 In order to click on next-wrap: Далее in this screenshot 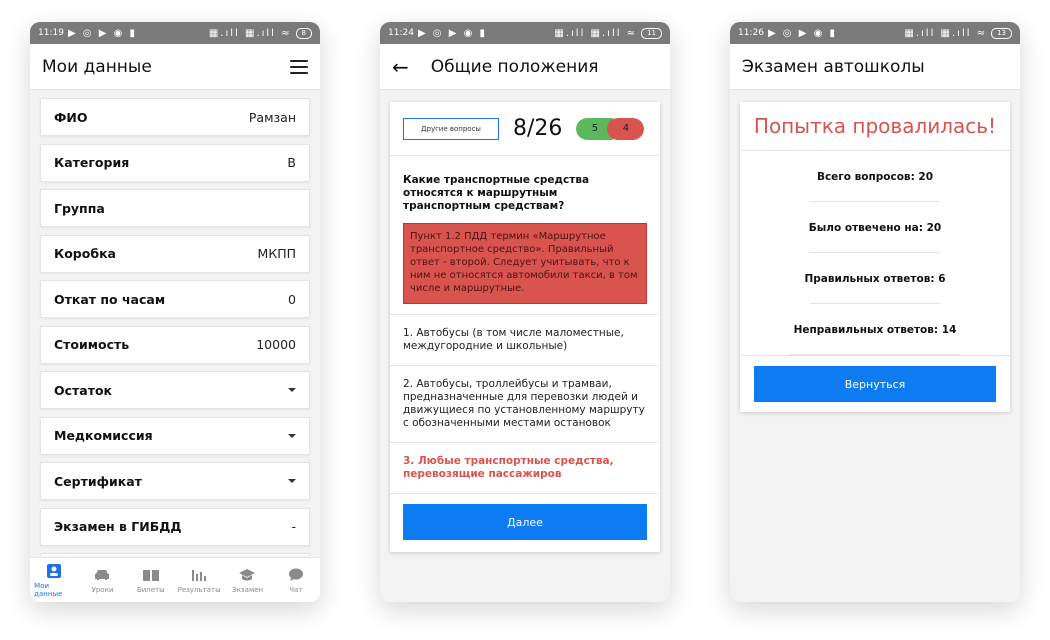, I will do `click(525, 522)`.